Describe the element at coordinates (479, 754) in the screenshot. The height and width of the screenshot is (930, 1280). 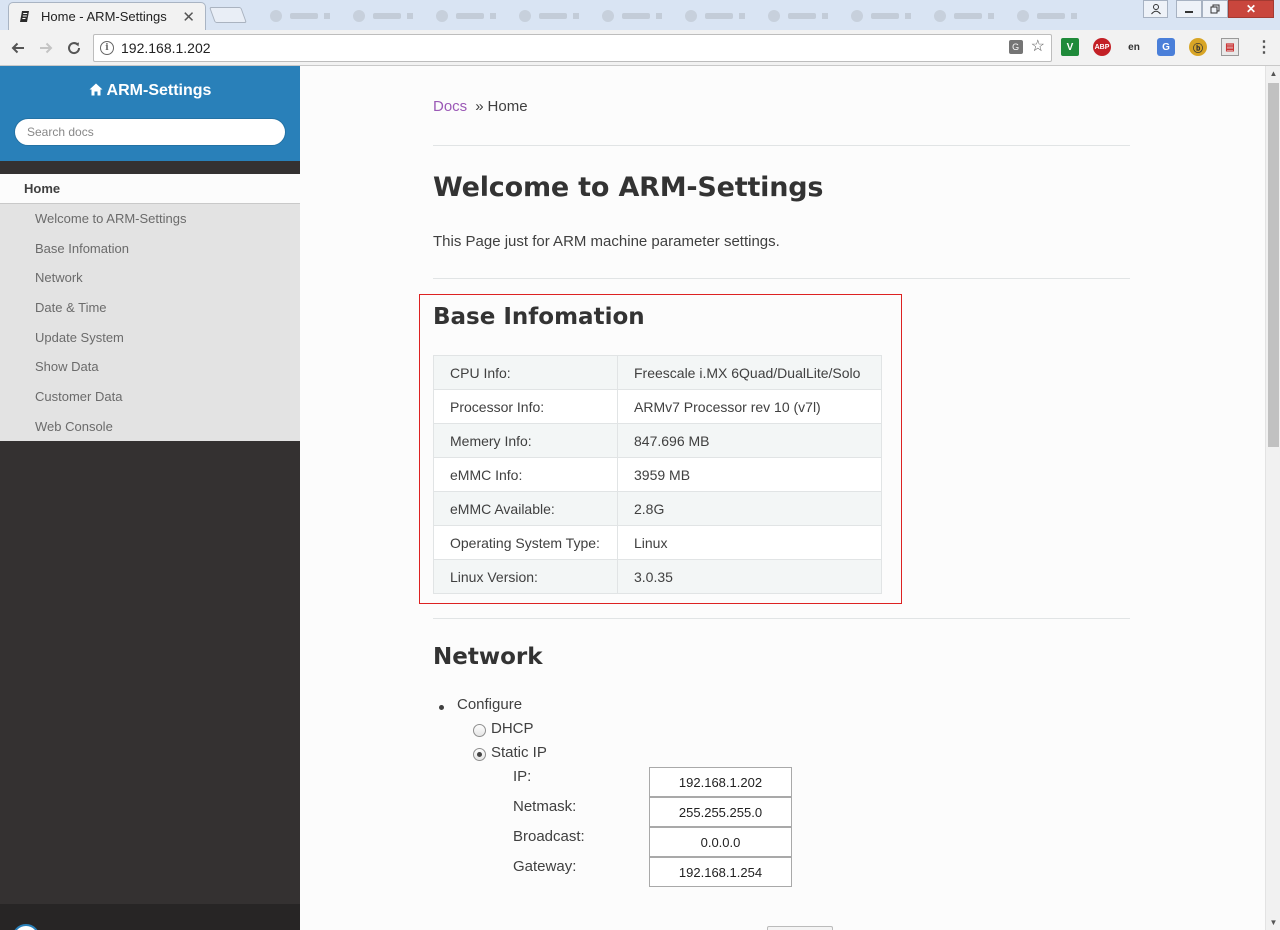
I see `static-ip-radio` at that location.